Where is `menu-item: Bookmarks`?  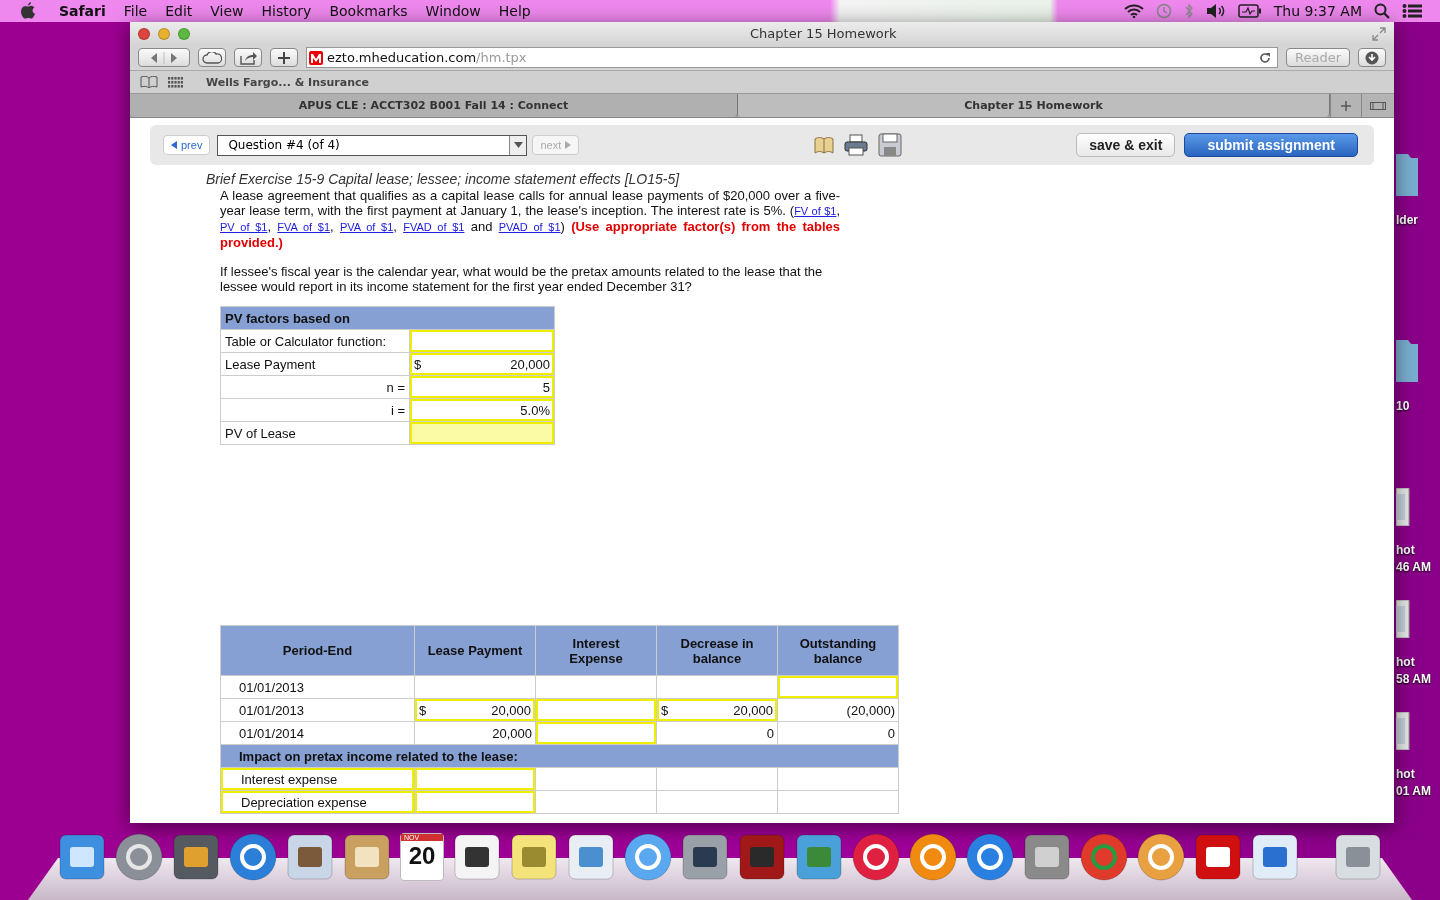
menu-item: Bookmarks is located at coordinates (368, 11).